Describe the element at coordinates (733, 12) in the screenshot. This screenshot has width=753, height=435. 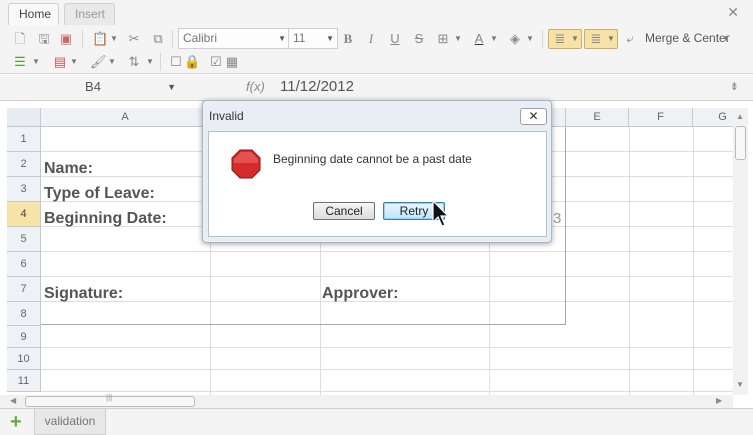
I see `close-icon: ✕` at that location.